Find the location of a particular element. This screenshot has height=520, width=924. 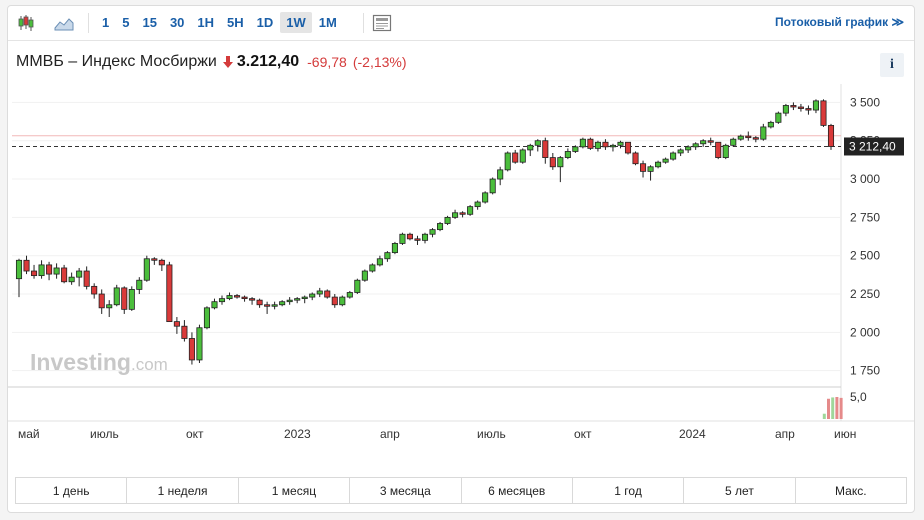

watermark-suffix: .com is located at coordinates (149, 364).